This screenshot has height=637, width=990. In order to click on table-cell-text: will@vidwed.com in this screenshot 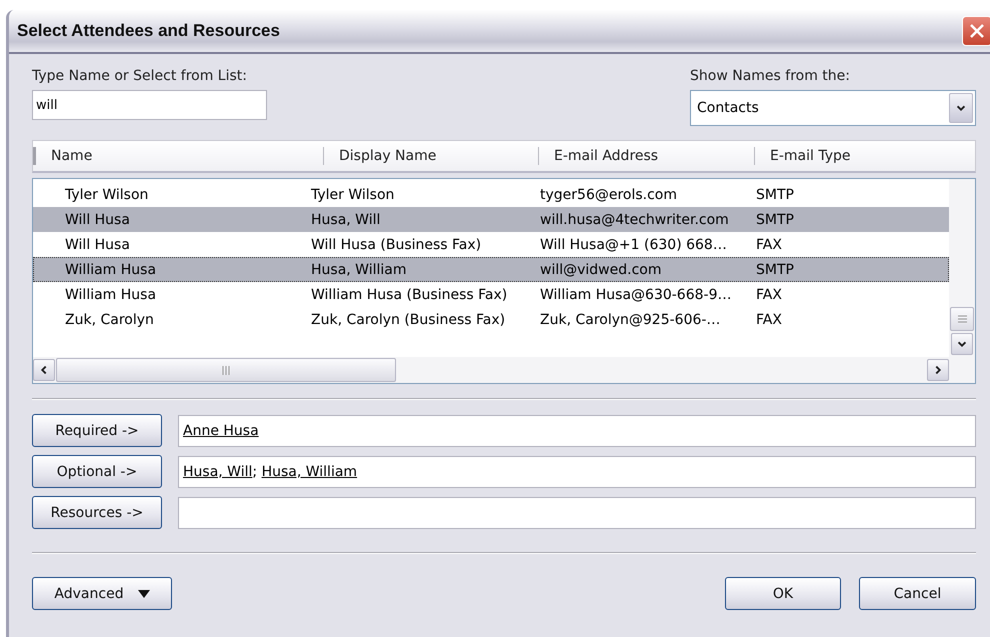, I will do `click(601, 270)`.